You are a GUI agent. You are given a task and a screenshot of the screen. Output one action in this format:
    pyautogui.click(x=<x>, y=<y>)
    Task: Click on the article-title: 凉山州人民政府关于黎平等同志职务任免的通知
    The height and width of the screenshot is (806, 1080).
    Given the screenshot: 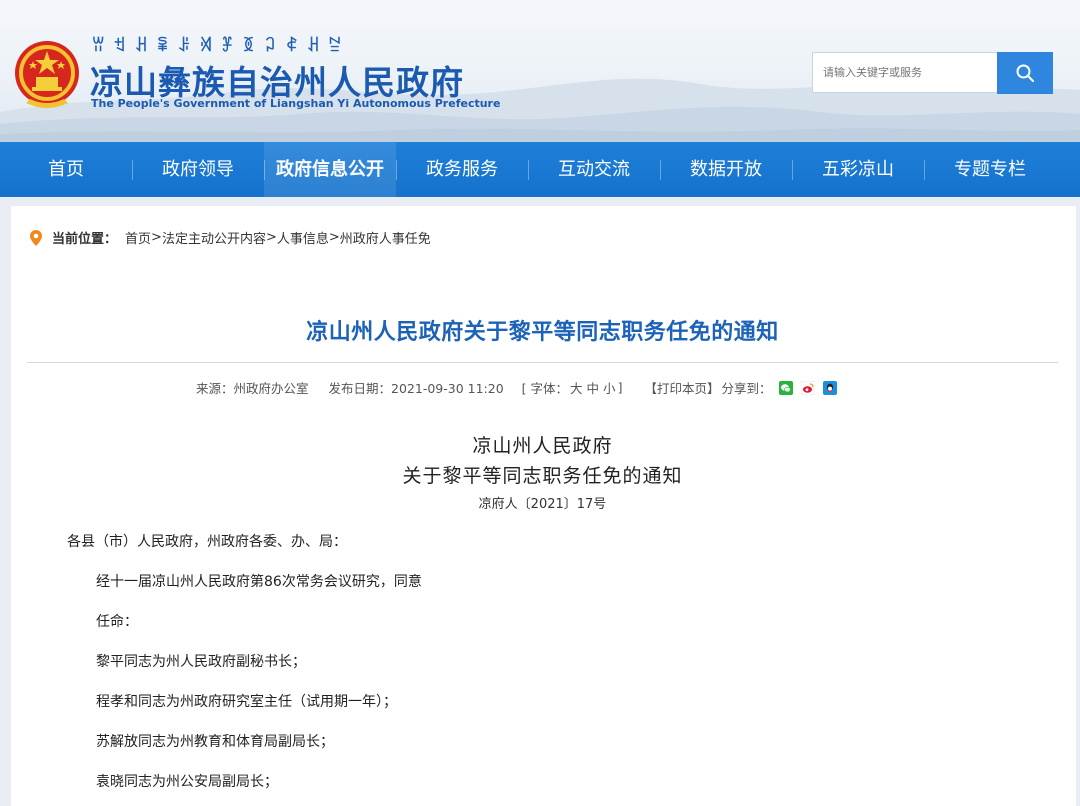 What is the action you would take?
    pyautogui.click(x=542, y=332)
    